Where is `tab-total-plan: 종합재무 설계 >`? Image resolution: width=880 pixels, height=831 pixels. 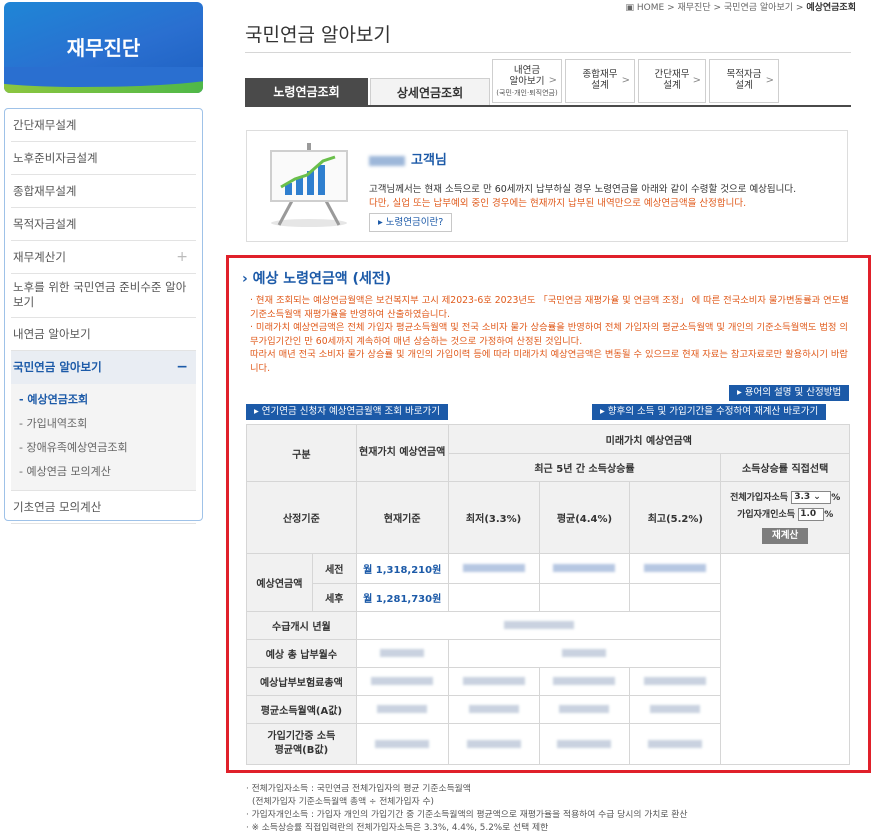
tab-total-plan: 종합재무 설계 > is located at coordinates (600, 81).